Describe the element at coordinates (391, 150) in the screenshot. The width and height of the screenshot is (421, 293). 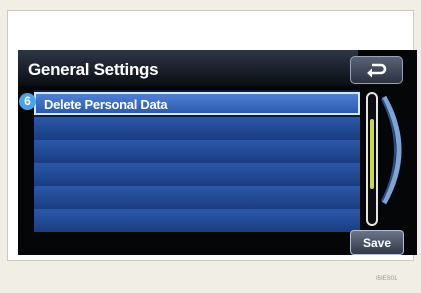
I see `scroll-arc-icon` at that location.